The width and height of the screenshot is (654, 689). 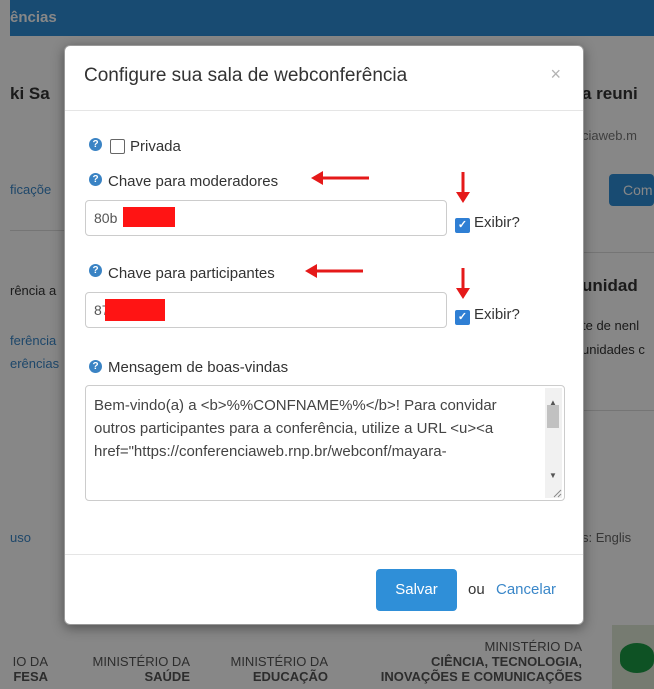 What do you see at coordinates (497, 222) in the screenshot?
I see `show-moderator-key-label: Exibir?` at bounding box center [497, 222].